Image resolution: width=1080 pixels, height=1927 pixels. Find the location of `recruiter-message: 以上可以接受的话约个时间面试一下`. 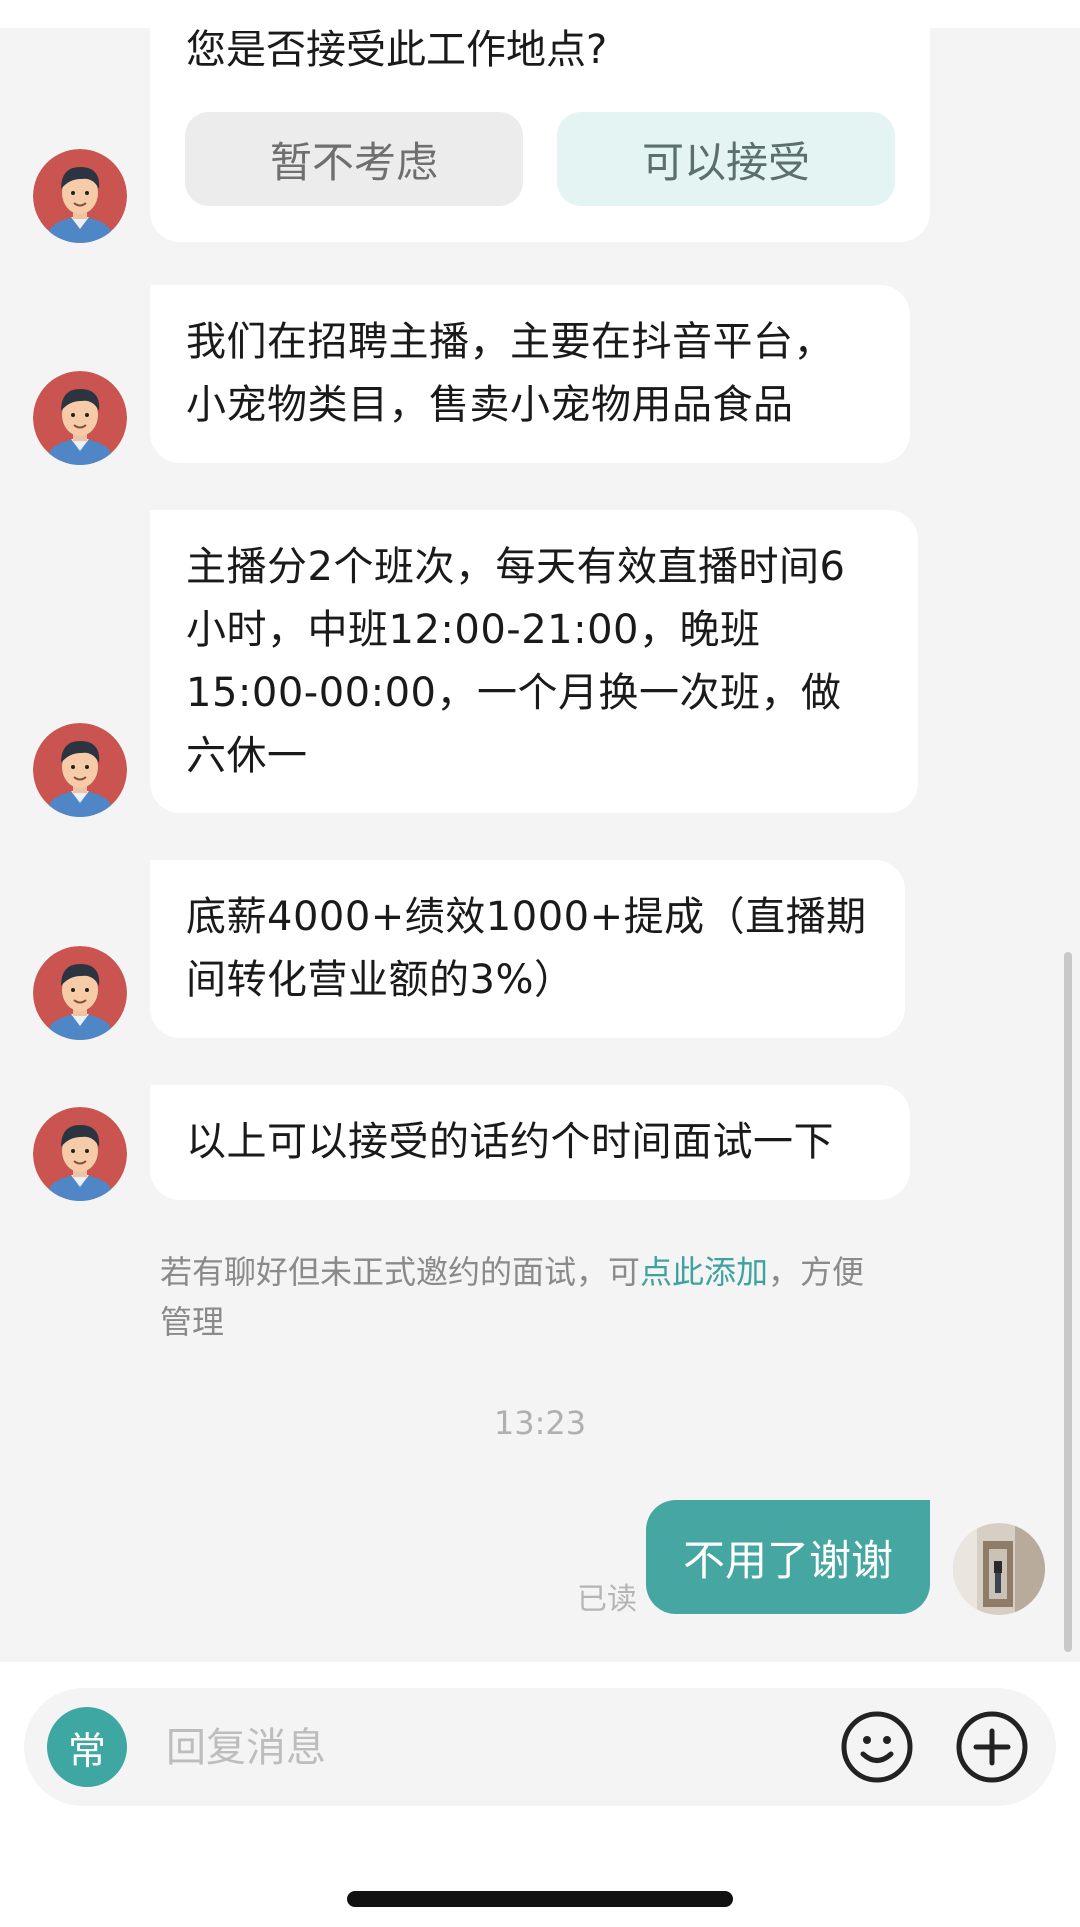

recruiter-message: 以上可以接受的话约个时间面试一下 is located at coordinates (530, 1142).